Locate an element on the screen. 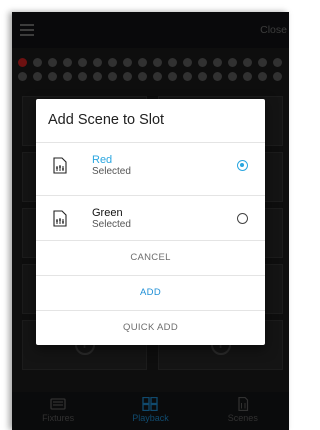 Image resolution: width=320 pixels, height=430 pixels. scene-option-red: Red Selected is located at coordinates (150, 169).